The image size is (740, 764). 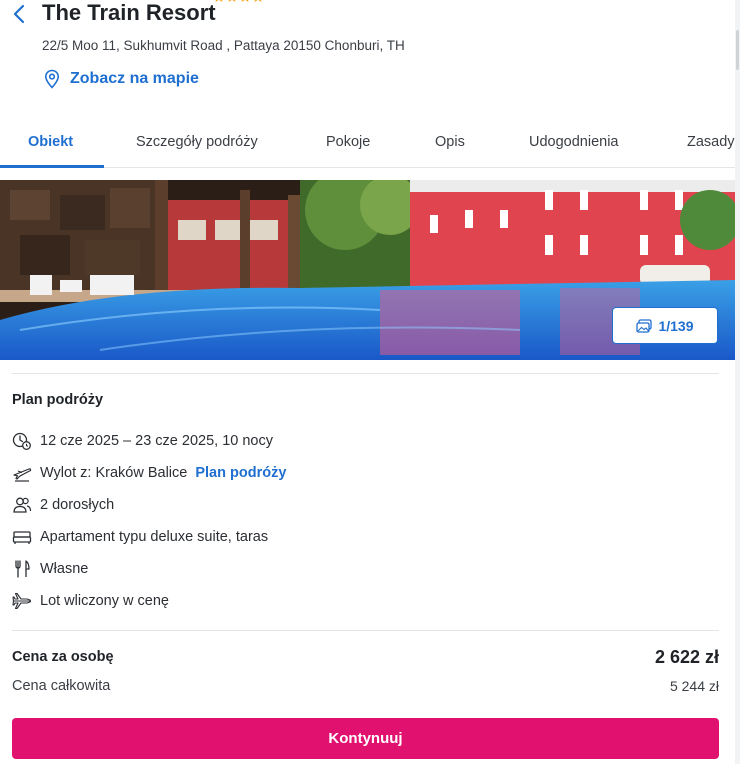 What do you see at coordinates (694, 686) in the screenshot?
I see `price-total-value: 5 244 zł` at bounding box center [694, 686].